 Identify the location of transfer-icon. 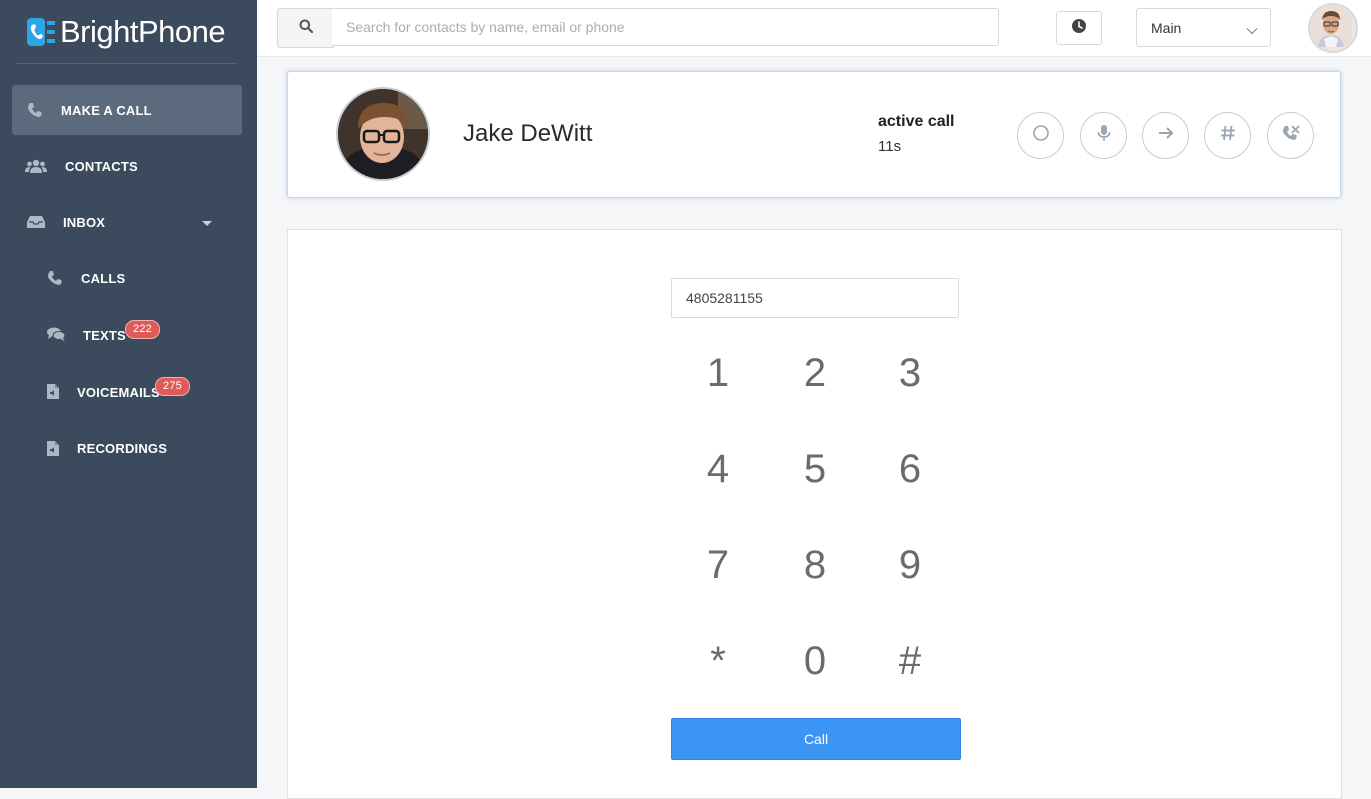
(1166, 135).